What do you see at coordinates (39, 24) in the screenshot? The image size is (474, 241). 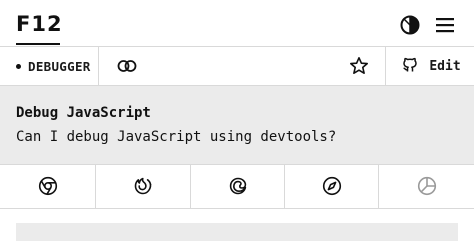 I see `site-logo: F12` at bounding box center [39, 24].